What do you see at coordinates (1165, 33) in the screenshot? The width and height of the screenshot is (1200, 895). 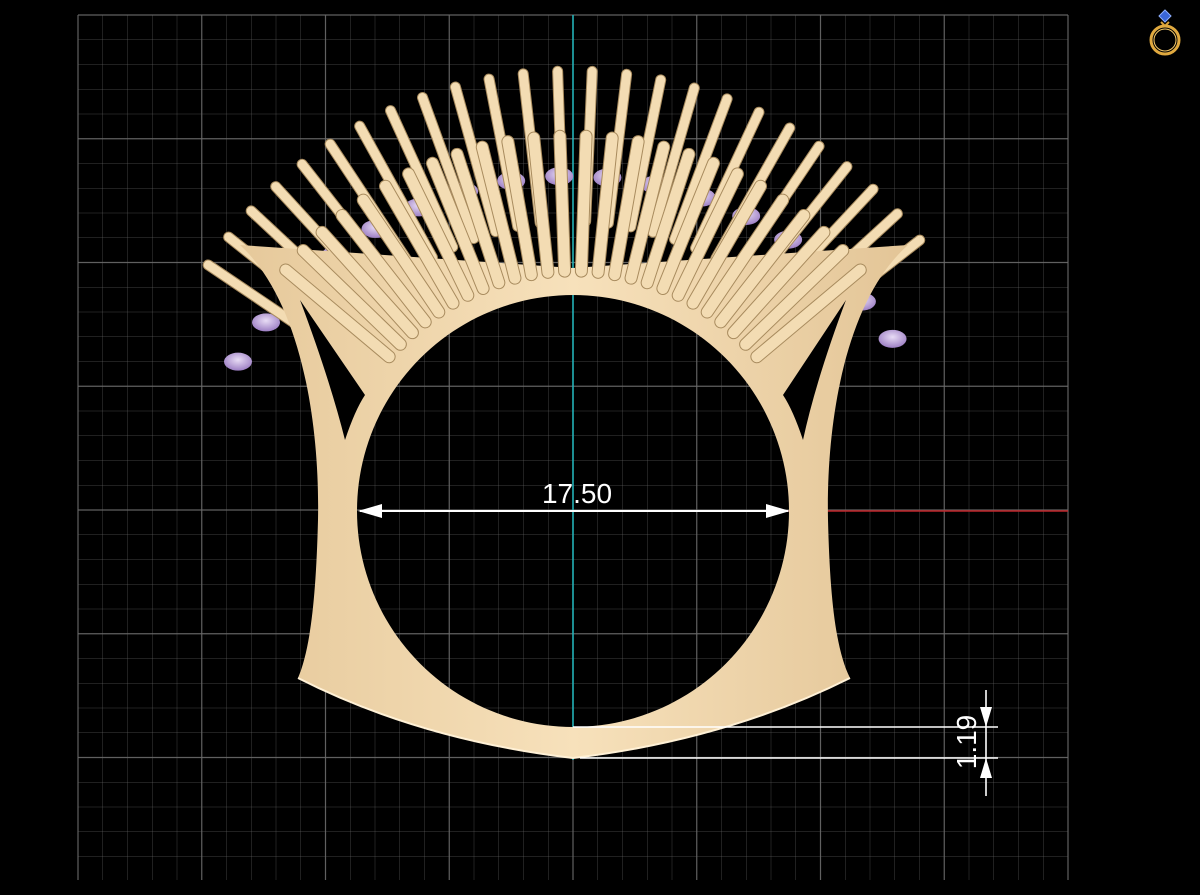 I see `ring-icon` at bounding box center [1165, 33].